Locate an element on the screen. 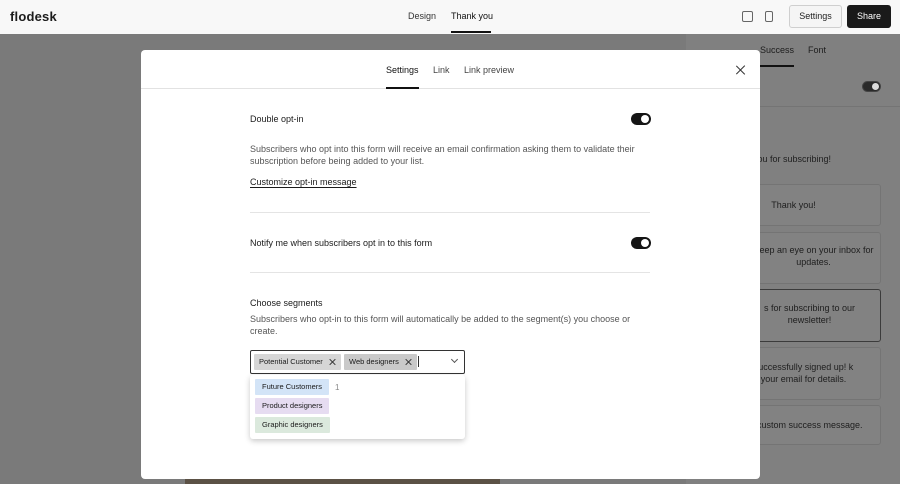 The height and width of the screenshot is (484, 900). top-bar: flodesk Design Thank you Settings Share is located at coordinates (450, 17).